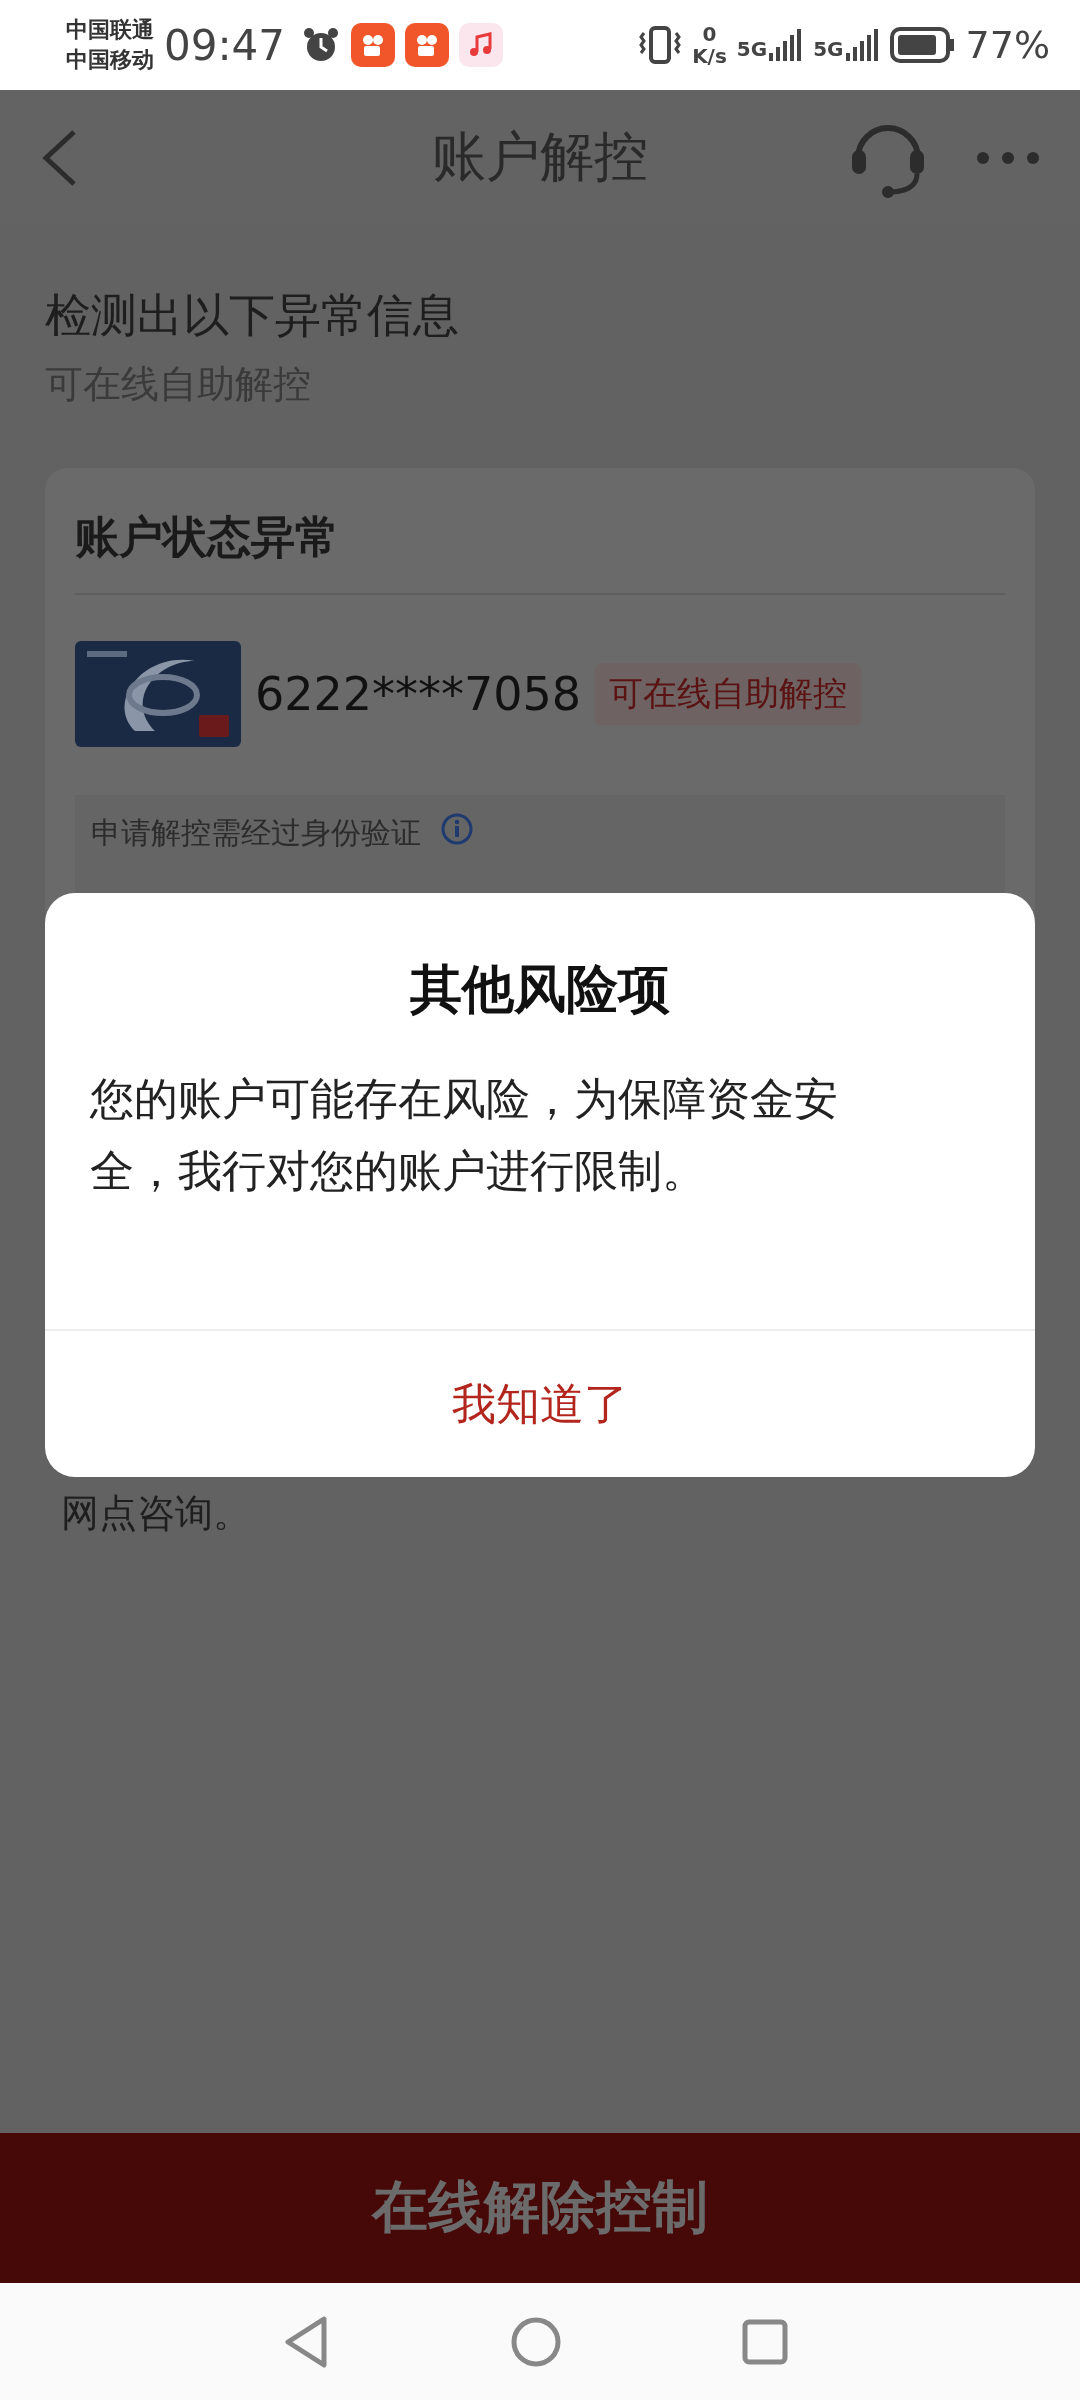 The image size is (1080, 2400). I want to click on carrier-name: 中国联通, so click(110, 30).